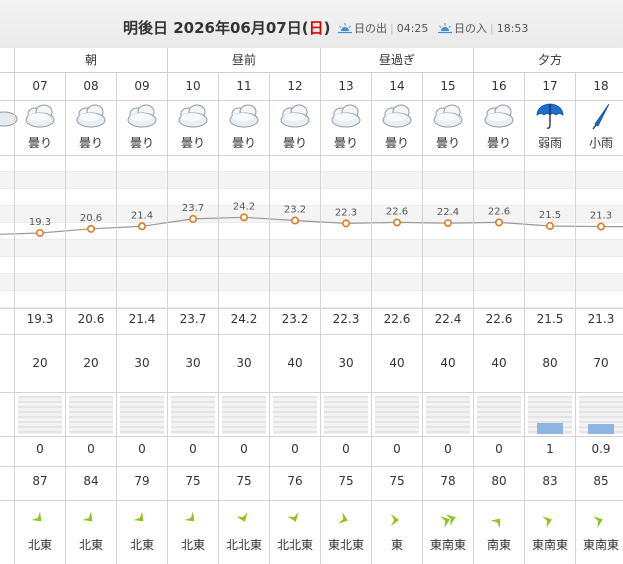  Describe the element at coordinates (499, 481) in the screenshot. I see `humidity-value: 80` at that location.